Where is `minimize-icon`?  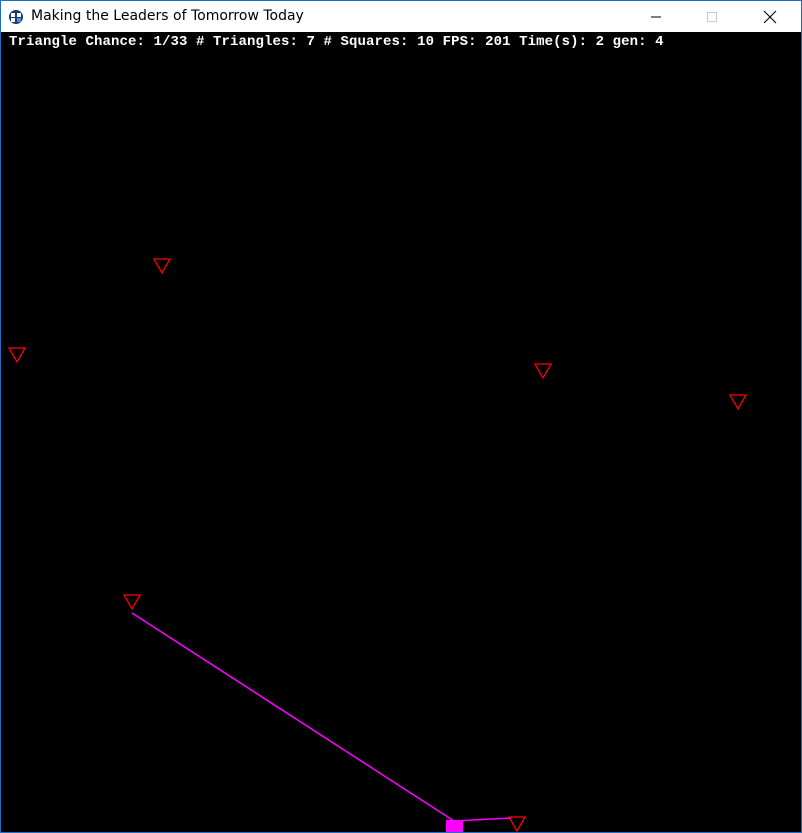
minimize-icon is located at coordinates (656, 16).